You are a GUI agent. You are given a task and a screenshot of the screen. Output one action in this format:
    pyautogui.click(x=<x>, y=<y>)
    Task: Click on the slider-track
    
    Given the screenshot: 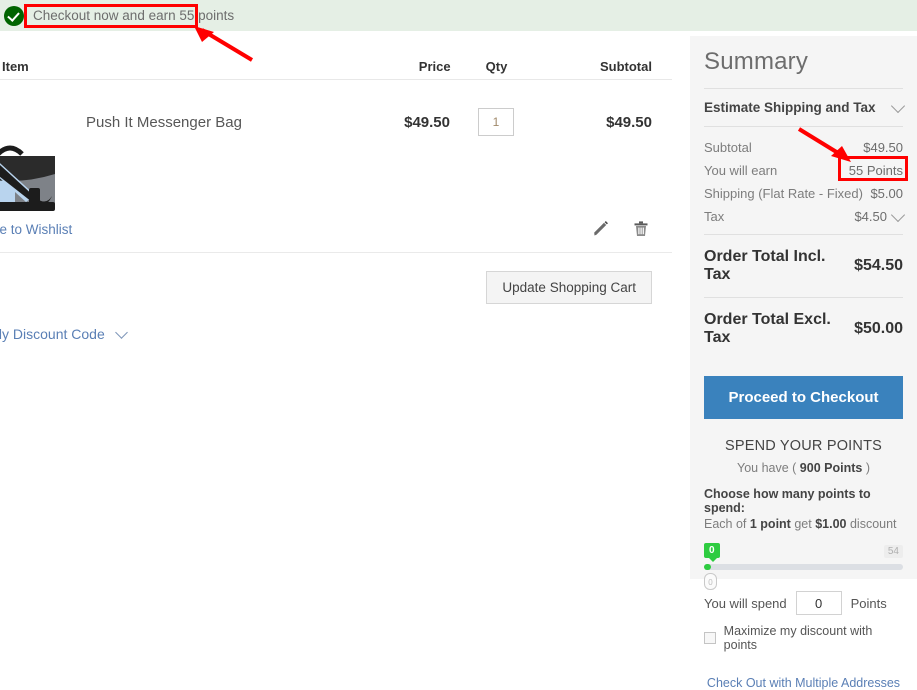 What is the action you would take?
    pyautogui.click(x=803, y=567)
    